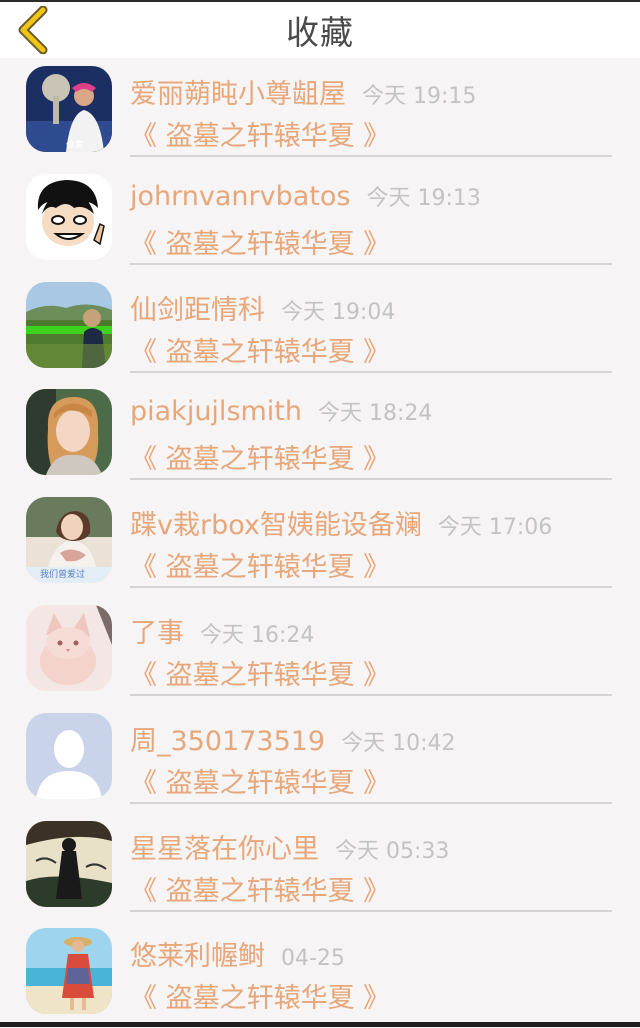 This screenshot has width=640, height=1028. What do you see at coordinates (305, 196) in the screenshot?
I see `item-user-name: johrnvanrvbatos 今天 19:13` at bounding box center [305, 196].